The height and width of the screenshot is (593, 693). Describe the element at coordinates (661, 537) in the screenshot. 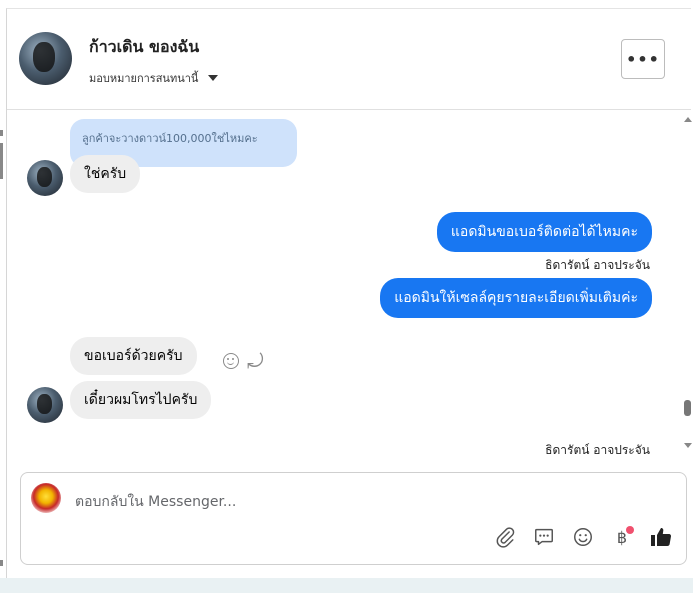

I see `thumbs-up-icon` at that location.